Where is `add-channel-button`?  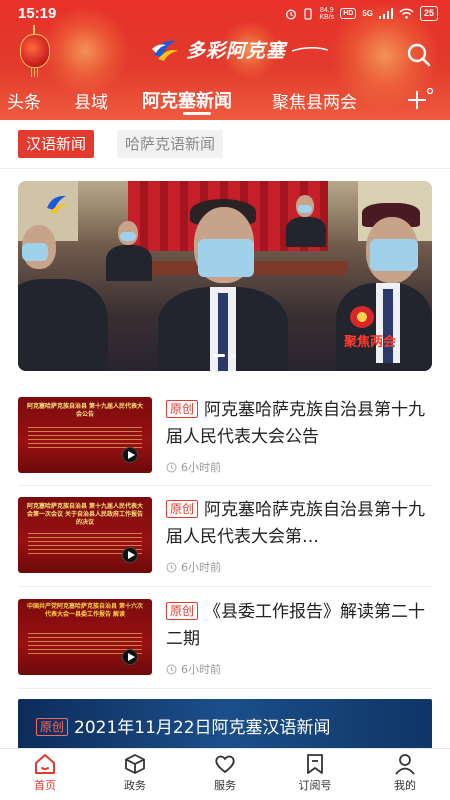 add-channel-button is located at coordinates (421, 99).